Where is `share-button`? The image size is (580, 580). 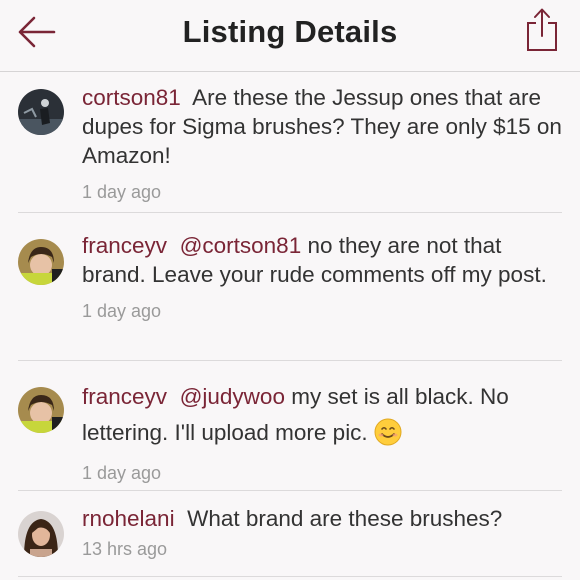
share-button is located at coordinates (542, 29).